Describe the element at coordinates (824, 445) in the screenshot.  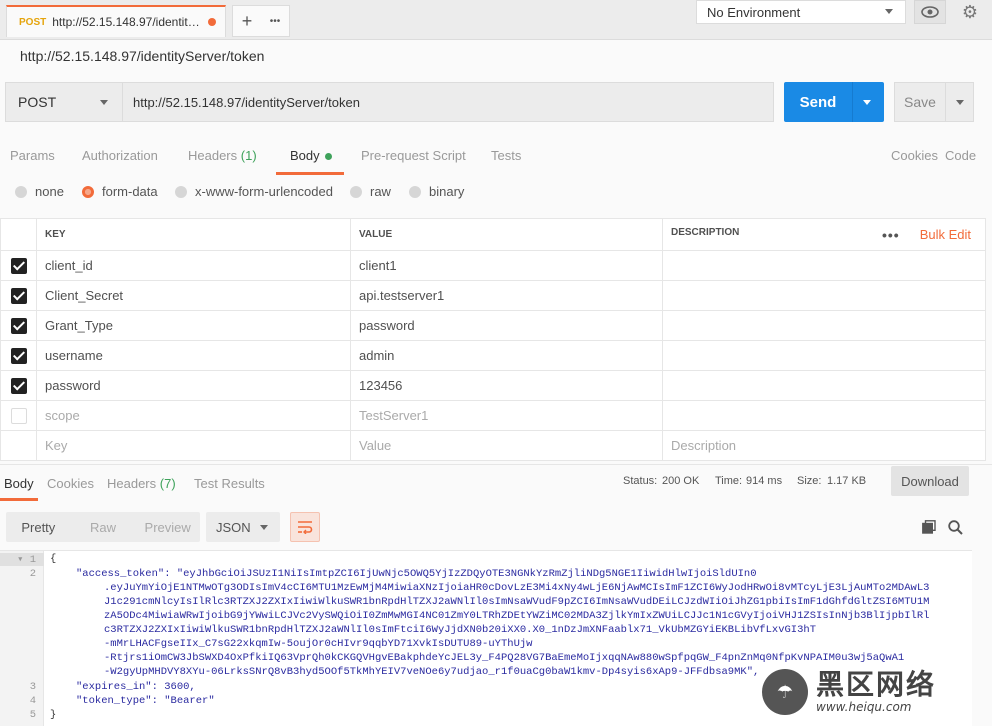
I see `new-description-placeholder: Description` at that location.